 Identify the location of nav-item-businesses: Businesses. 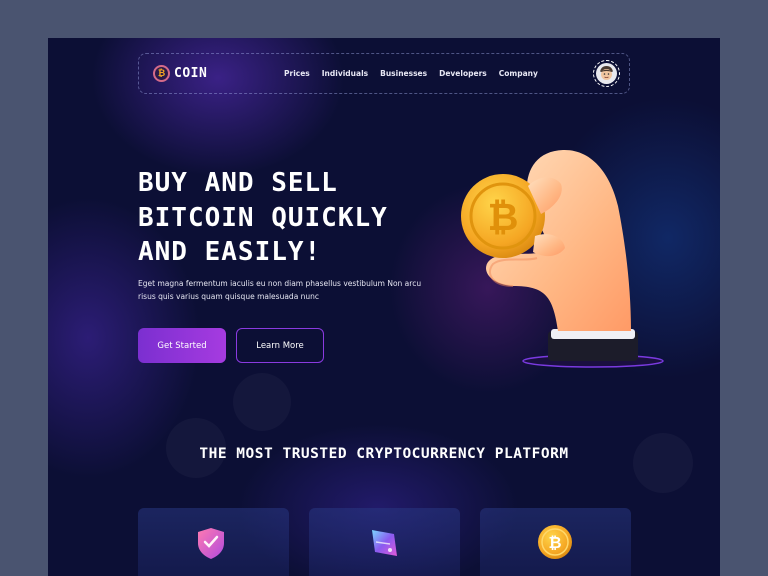
(403, 73).